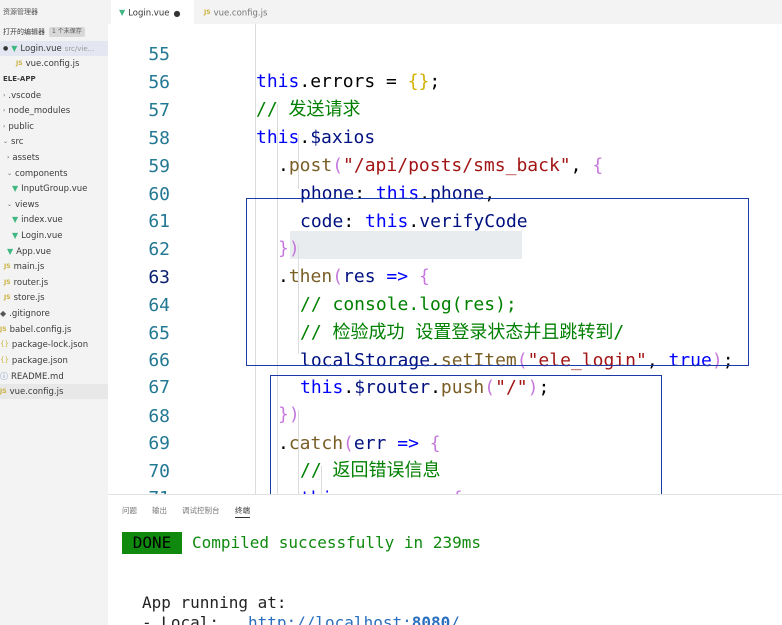 The image size is (782, 625). What do you see at coordinates (20, 12) in the screenshot?
I see `explorer-title: 资源管理器` at bounding box center [20, 12].